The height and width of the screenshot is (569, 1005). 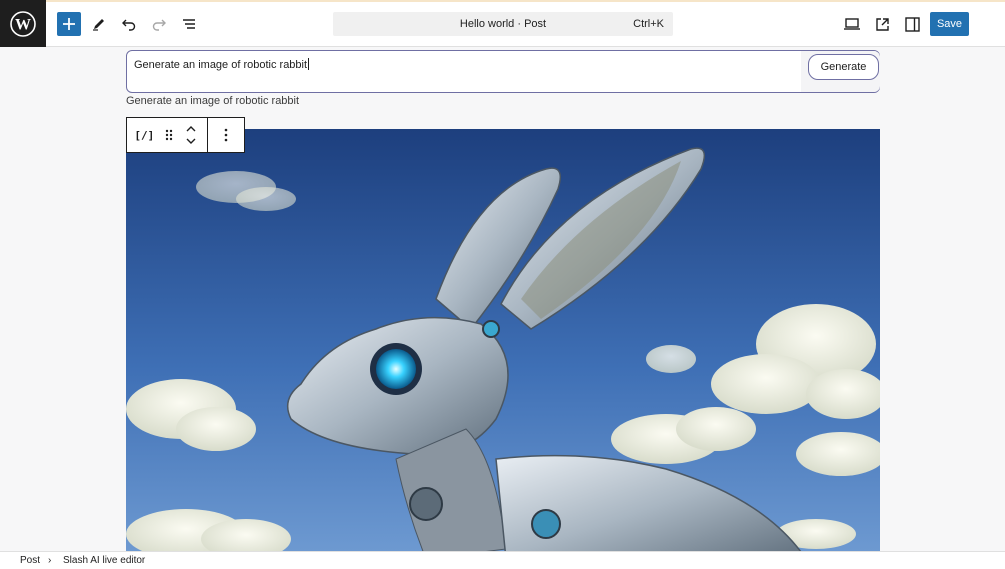 I want to click on undo-icon, so click(x=129, y=25).